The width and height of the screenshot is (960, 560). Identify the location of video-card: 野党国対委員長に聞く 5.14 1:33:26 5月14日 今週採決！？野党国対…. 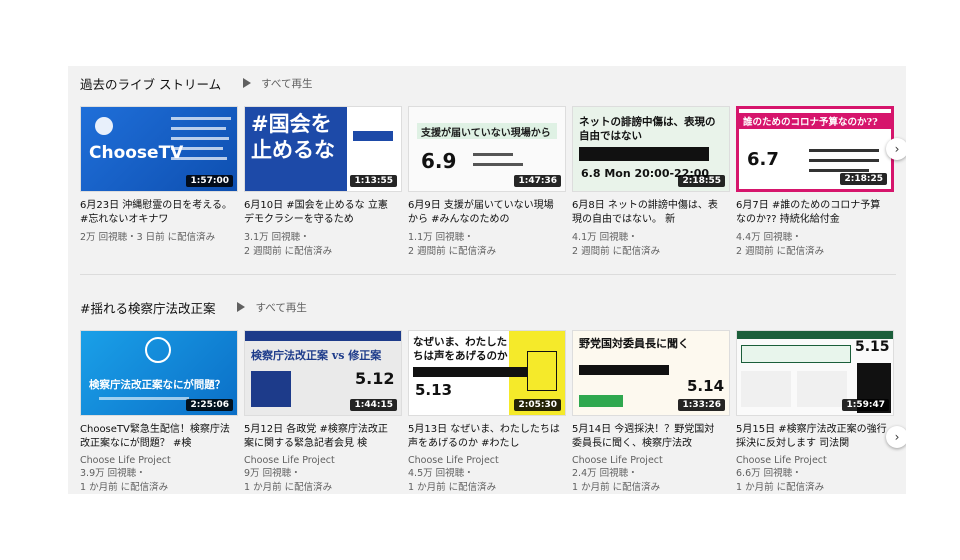
(651, 412).